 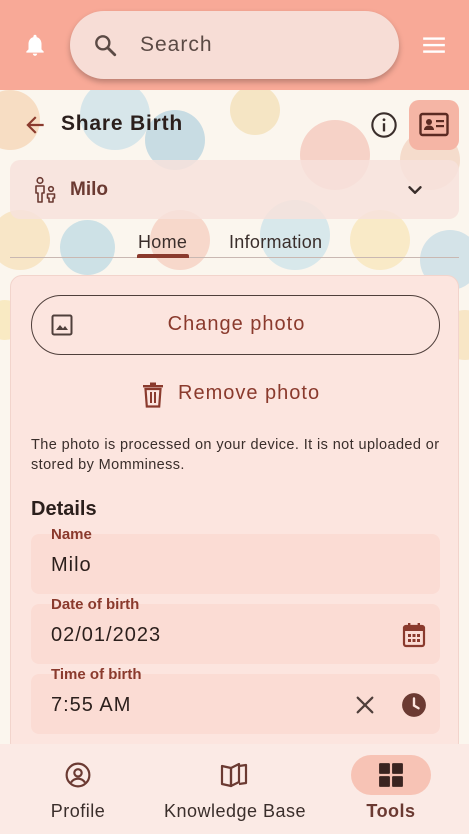 I want to click on bottom-navigation: Profile Knowledge Base Tools, so click(x=234, y=789).